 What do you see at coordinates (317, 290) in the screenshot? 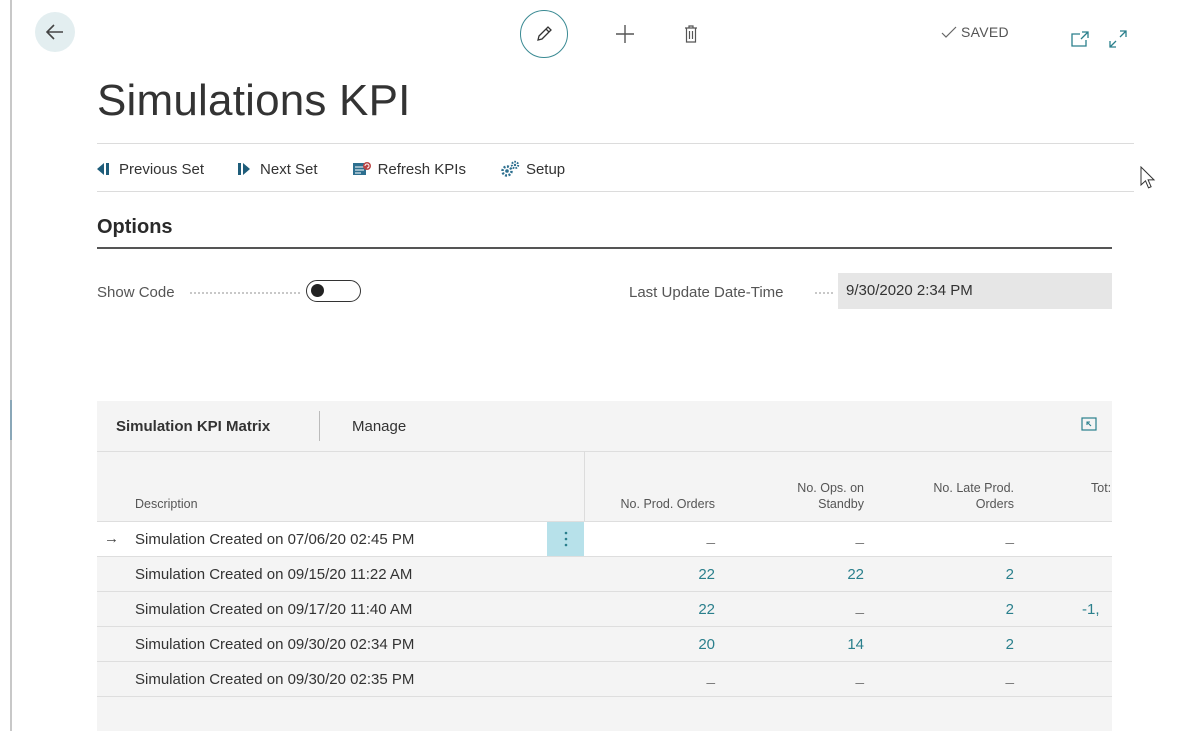
I see `toggle-knob` at bounding box center [317, 290].